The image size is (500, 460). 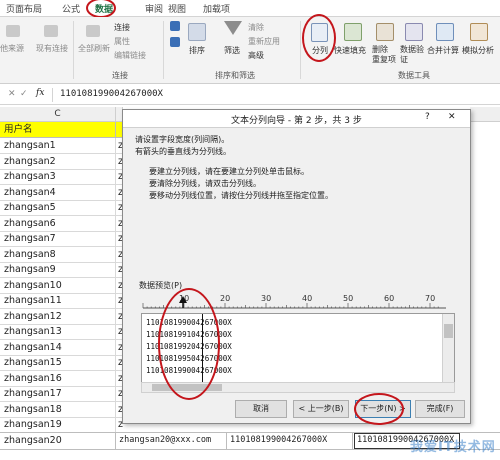 I want to click on group-divider, so click(x=73, y=50).